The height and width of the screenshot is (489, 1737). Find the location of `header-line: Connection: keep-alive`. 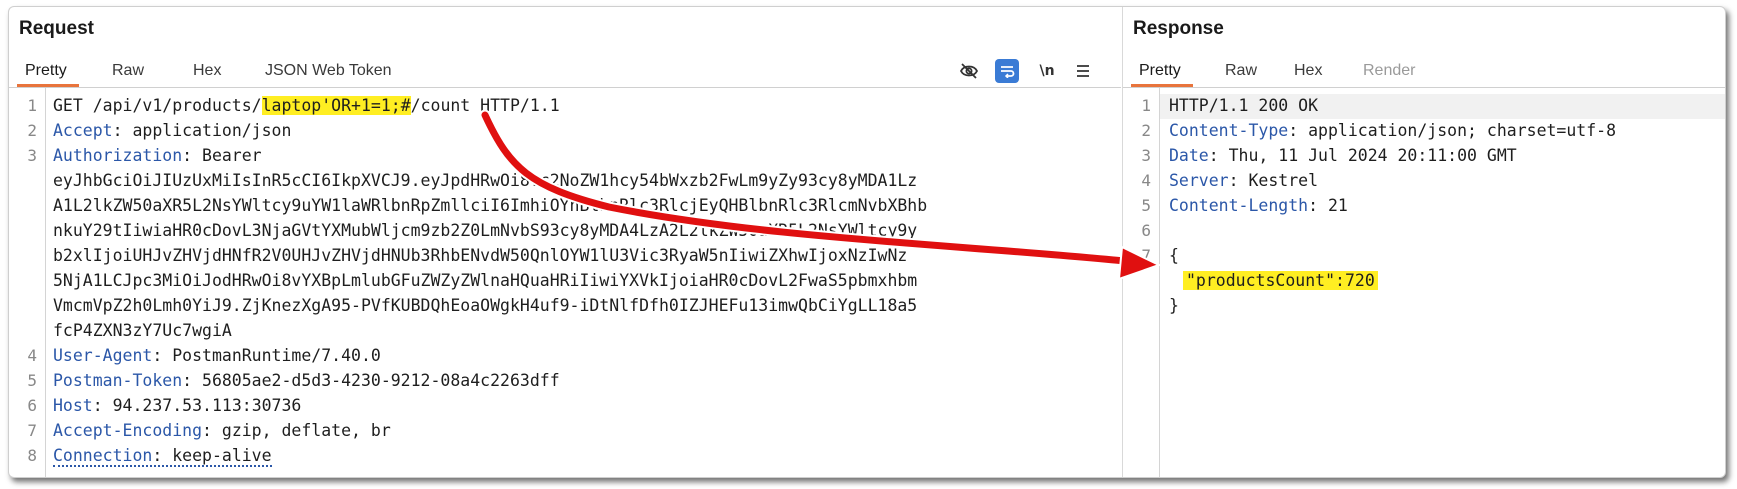

header-line: Connection: keep-alive is located at coordinates (162, 456).